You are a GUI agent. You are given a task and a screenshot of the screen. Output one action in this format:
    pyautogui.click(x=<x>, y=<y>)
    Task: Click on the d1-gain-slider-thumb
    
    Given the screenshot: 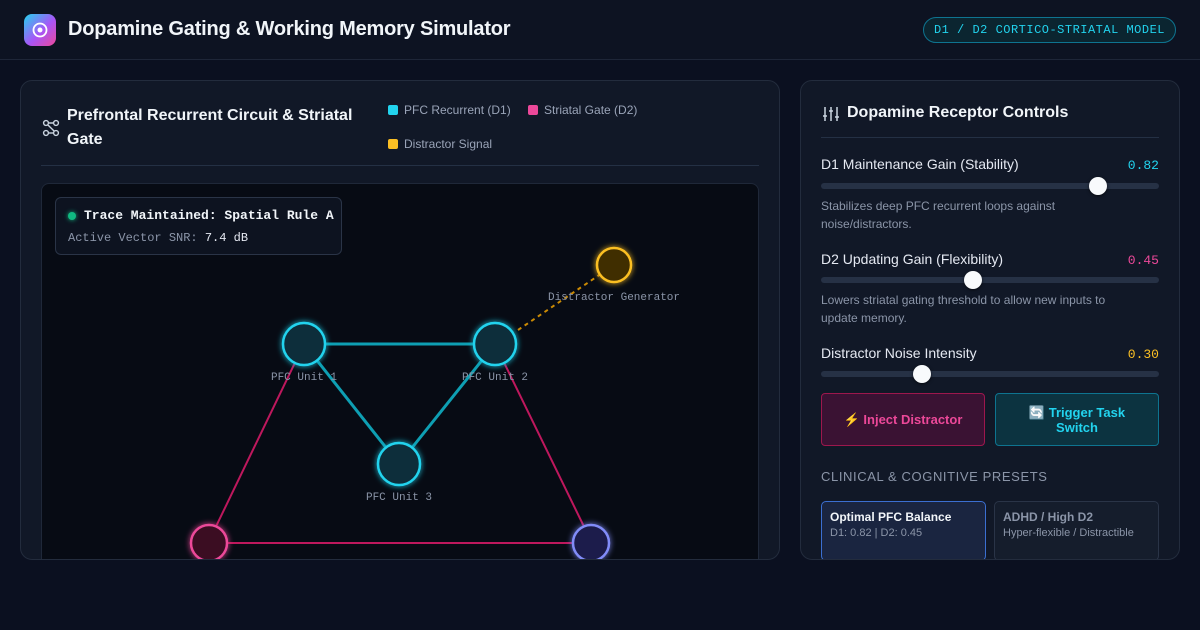 What is the action you would take?
    pyautogui.click(x=1098, y=186)
    